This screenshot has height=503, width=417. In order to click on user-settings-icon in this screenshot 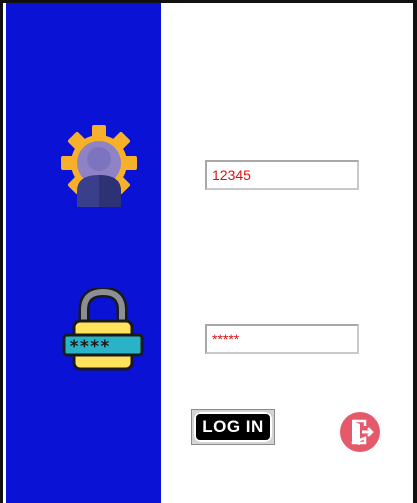, I will do `click(99, 166)`.